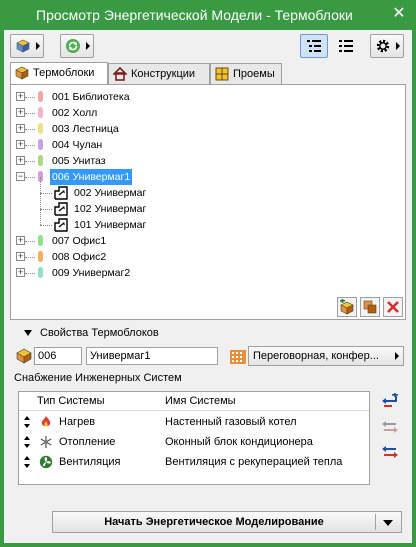 Image resolution: width=416 pixels, height=547 pixels. I want to click on tree-item-label: 004 Чулан, so click(77, 145).